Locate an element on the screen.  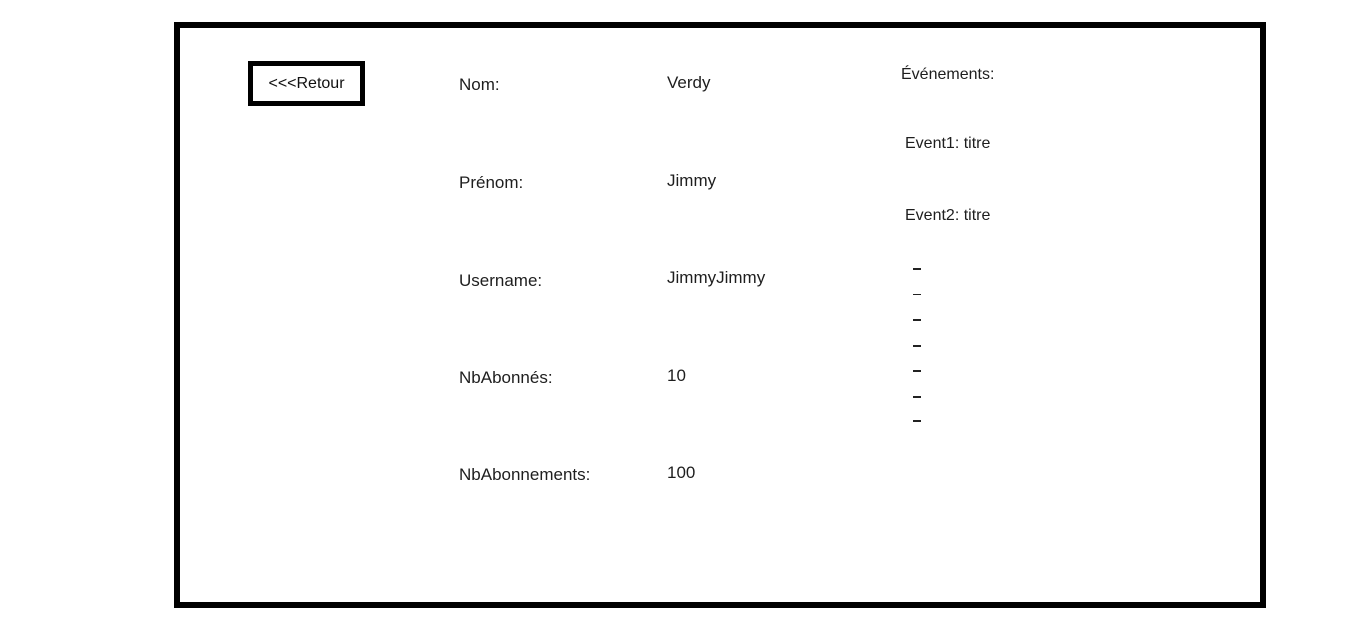
event-item: Event1: titre is located at coordinates (947, 144).